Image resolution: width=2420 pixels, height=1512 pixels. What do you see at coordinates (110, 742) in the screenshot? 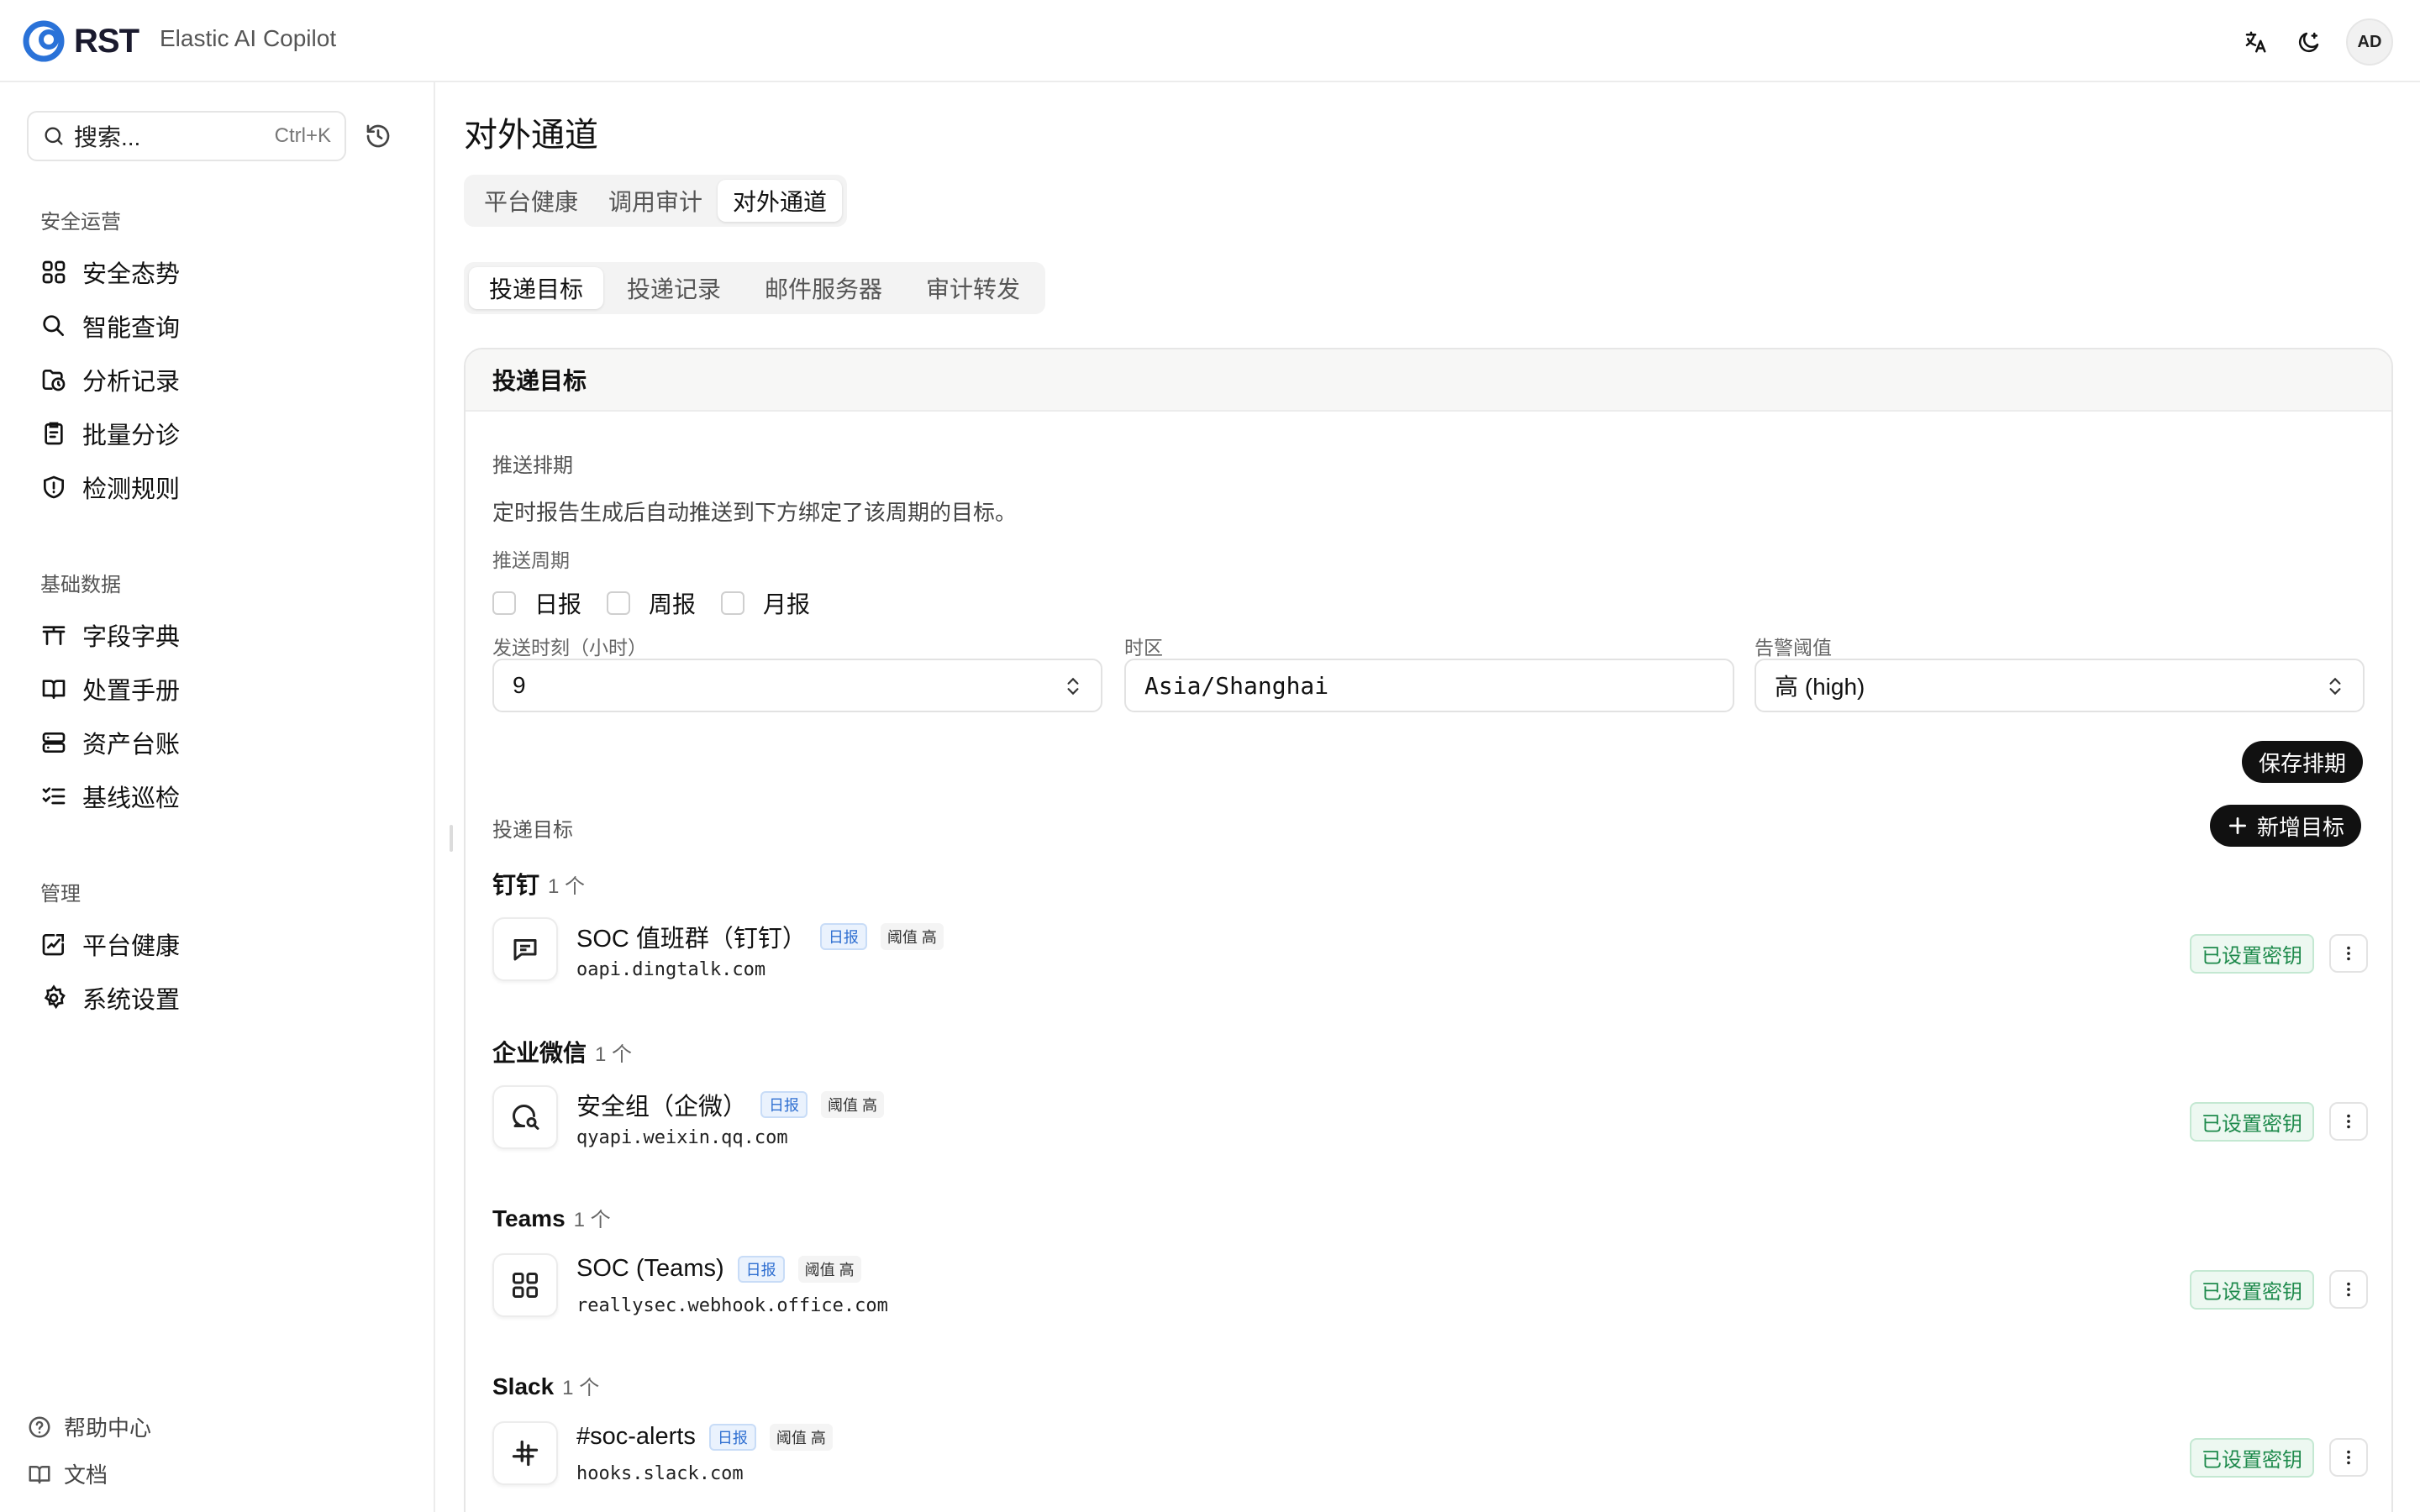
I see `sidebar-item-asset-ledger: 资产台账` at bounding box center [110, 742].